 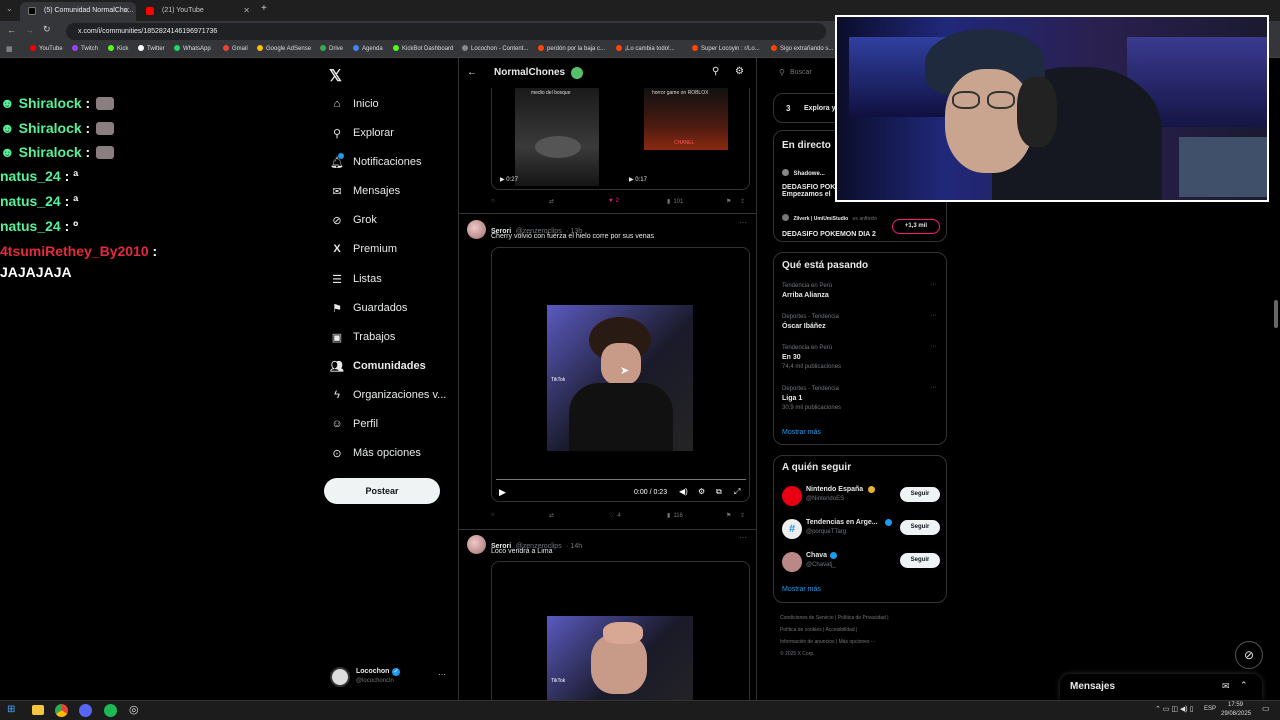 I want to click on settings-icon: ⚙, so click(x=701, y=491).